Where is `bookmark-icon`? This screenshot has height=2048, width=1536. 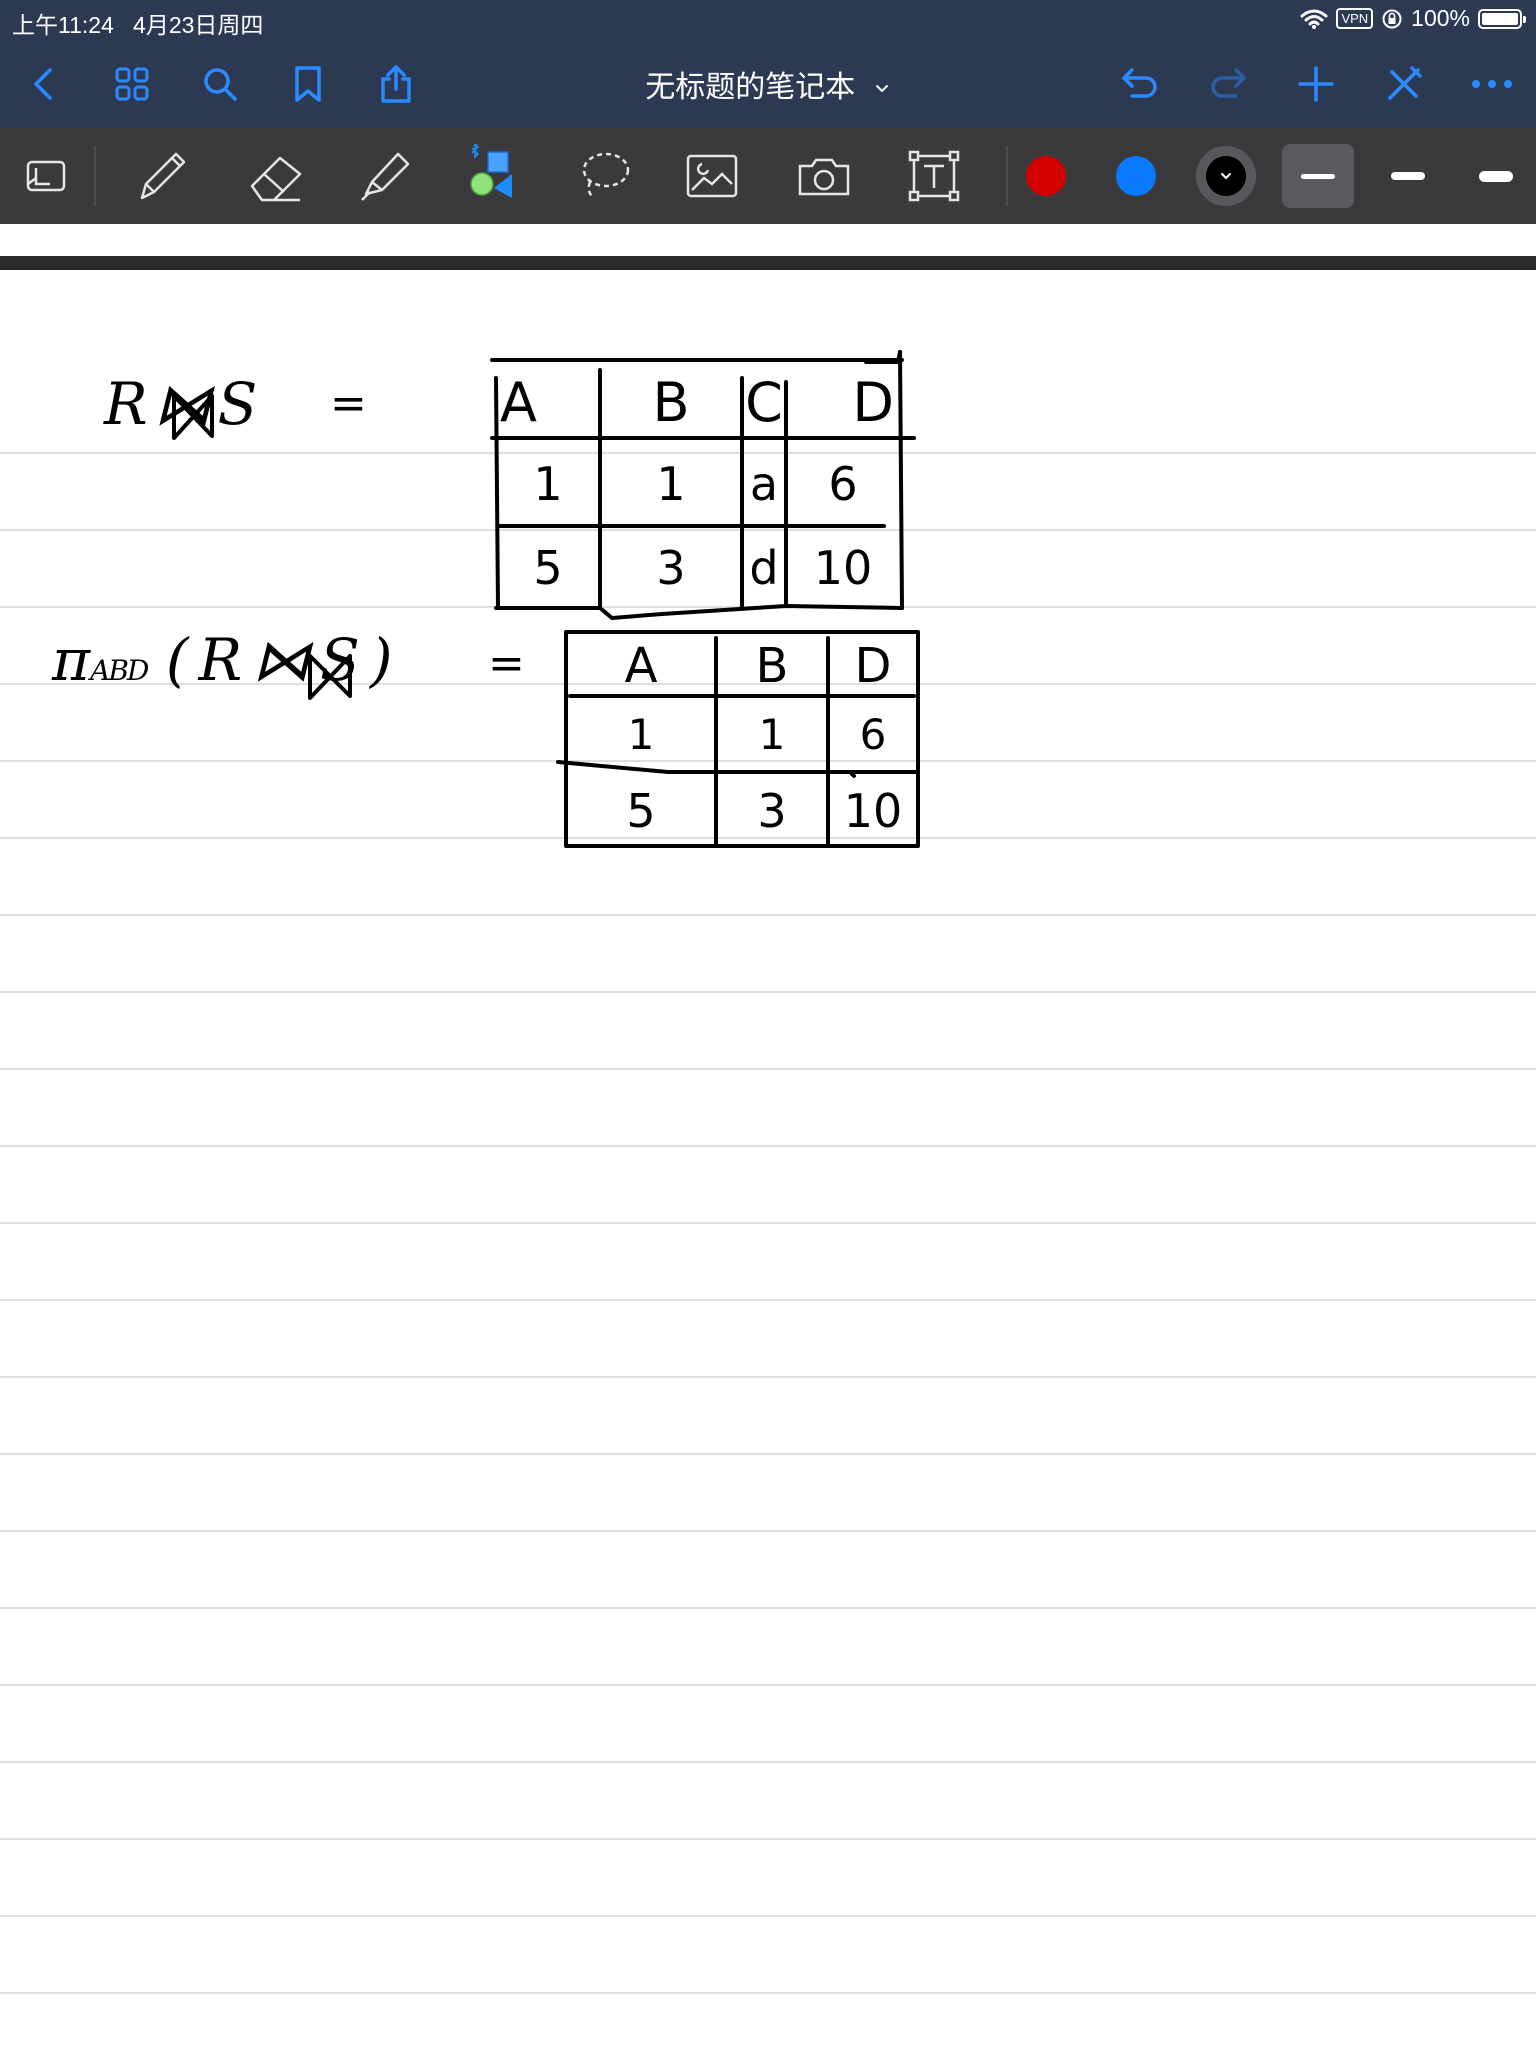
bookmark-icon is located at coordinates (308, 84).